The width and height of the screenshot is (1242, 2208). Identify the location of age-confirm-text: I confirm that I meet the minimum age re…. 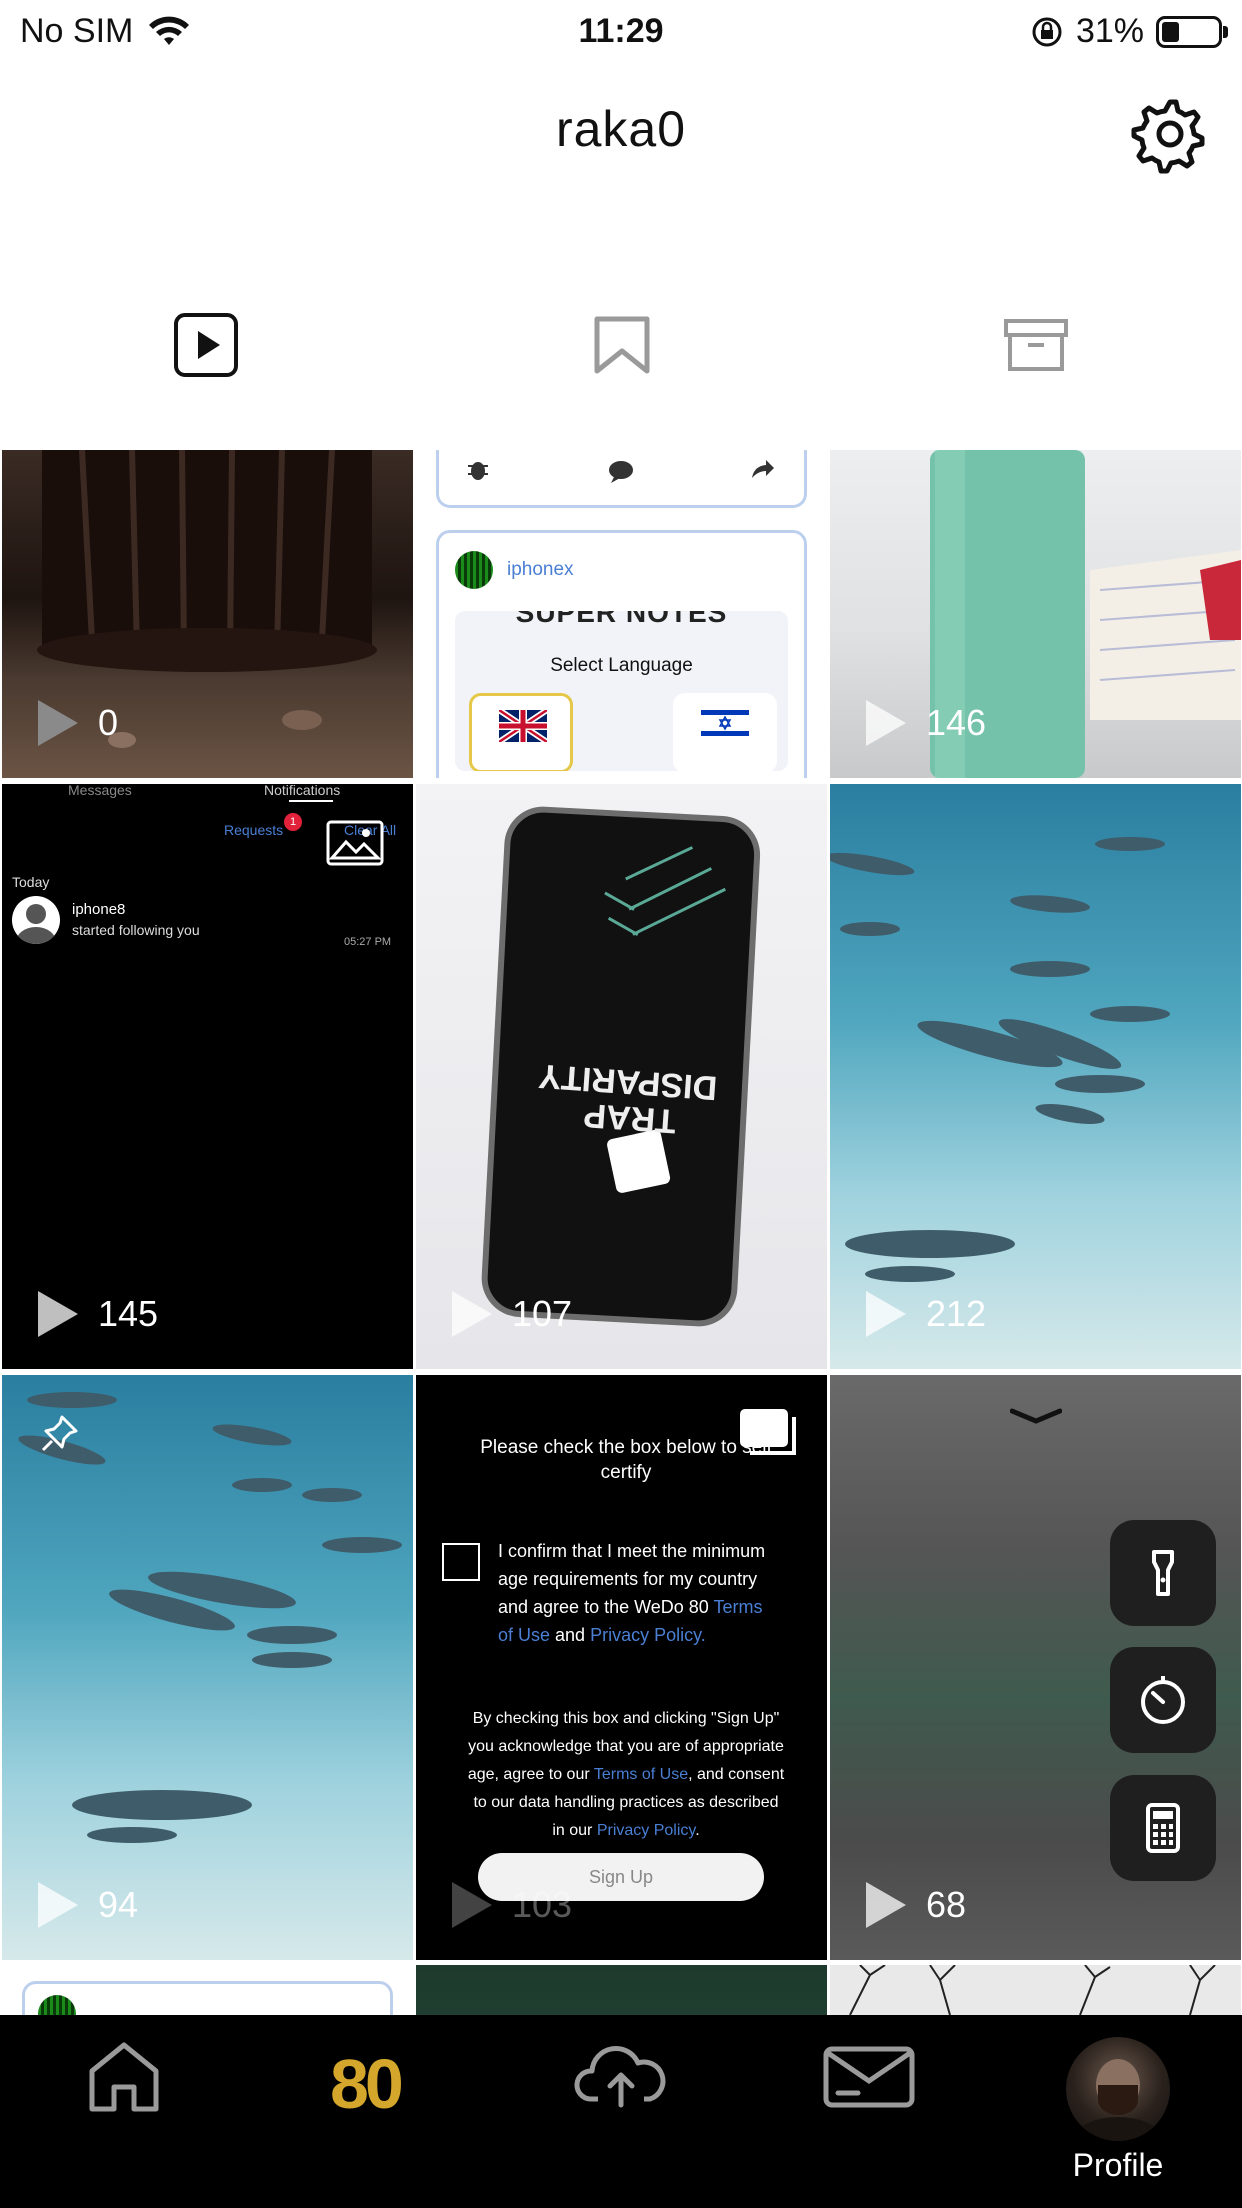
(632, 1593).